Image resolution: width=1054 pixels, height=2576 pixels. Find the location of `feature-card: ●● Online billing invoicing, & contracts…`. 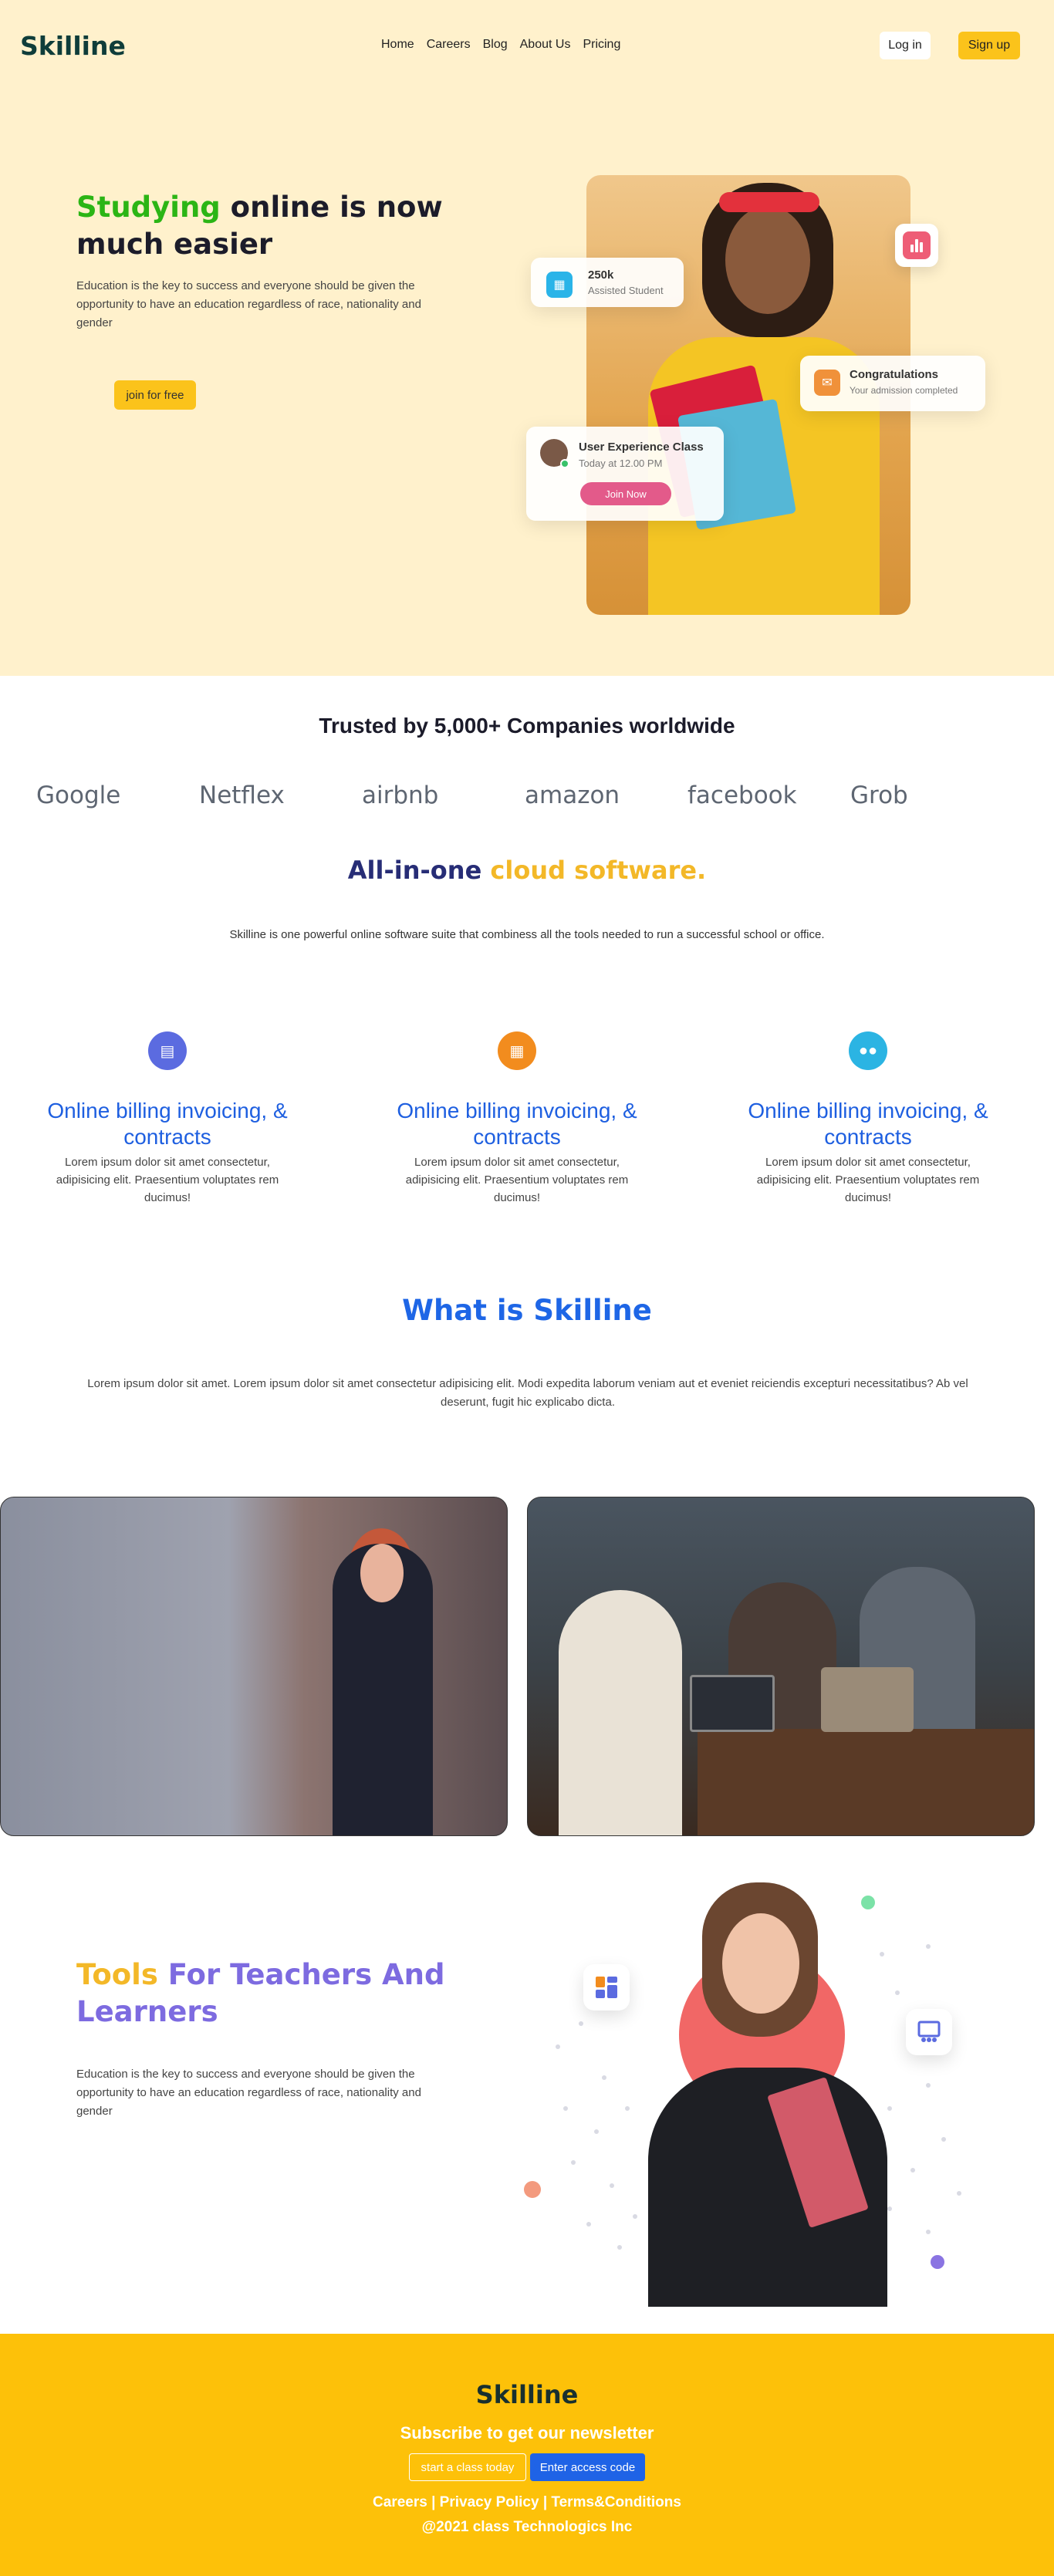

feature-card: ●● Online billing invoicing, & contracts… is located at coordinates (868, 1119).